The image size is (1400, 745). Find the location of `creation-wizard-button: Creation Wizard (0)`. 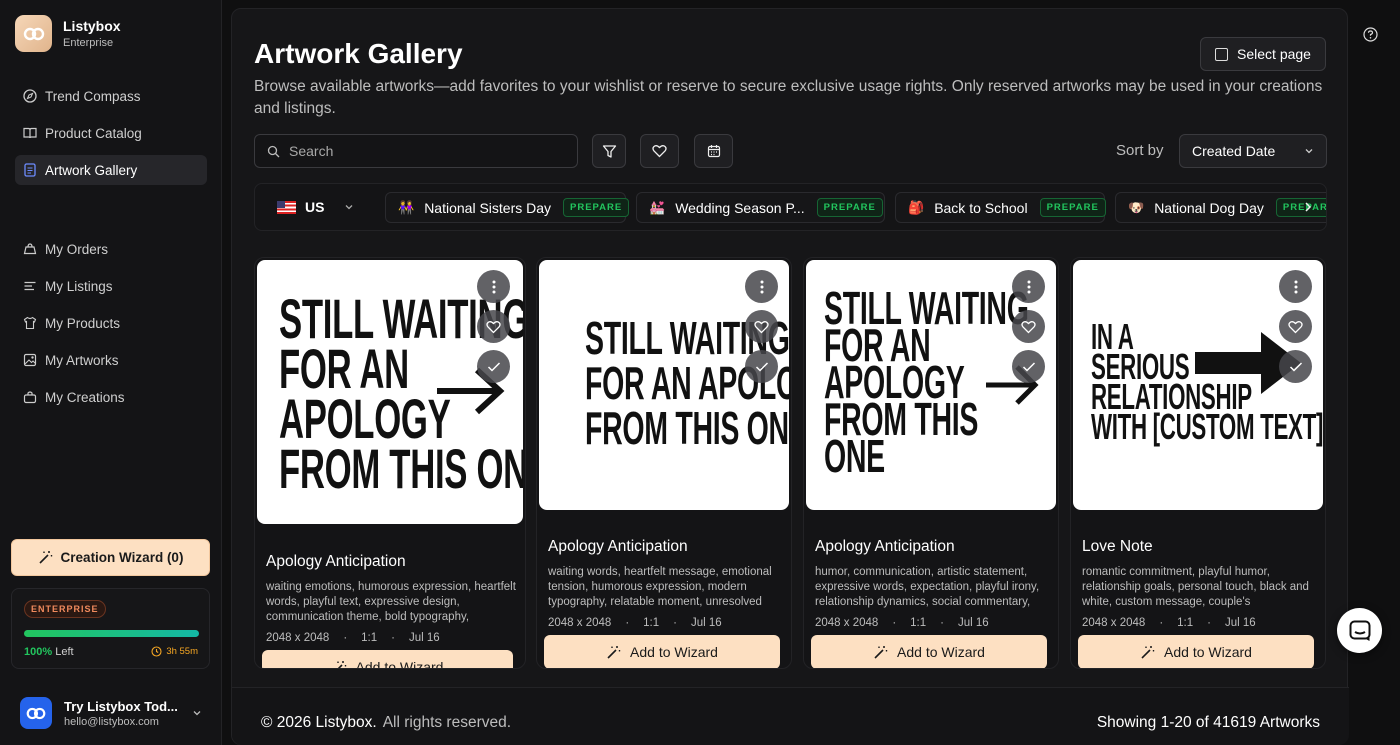

creation-wizard-button: Creation Wizard (0) is located at coordinates (110, 557).